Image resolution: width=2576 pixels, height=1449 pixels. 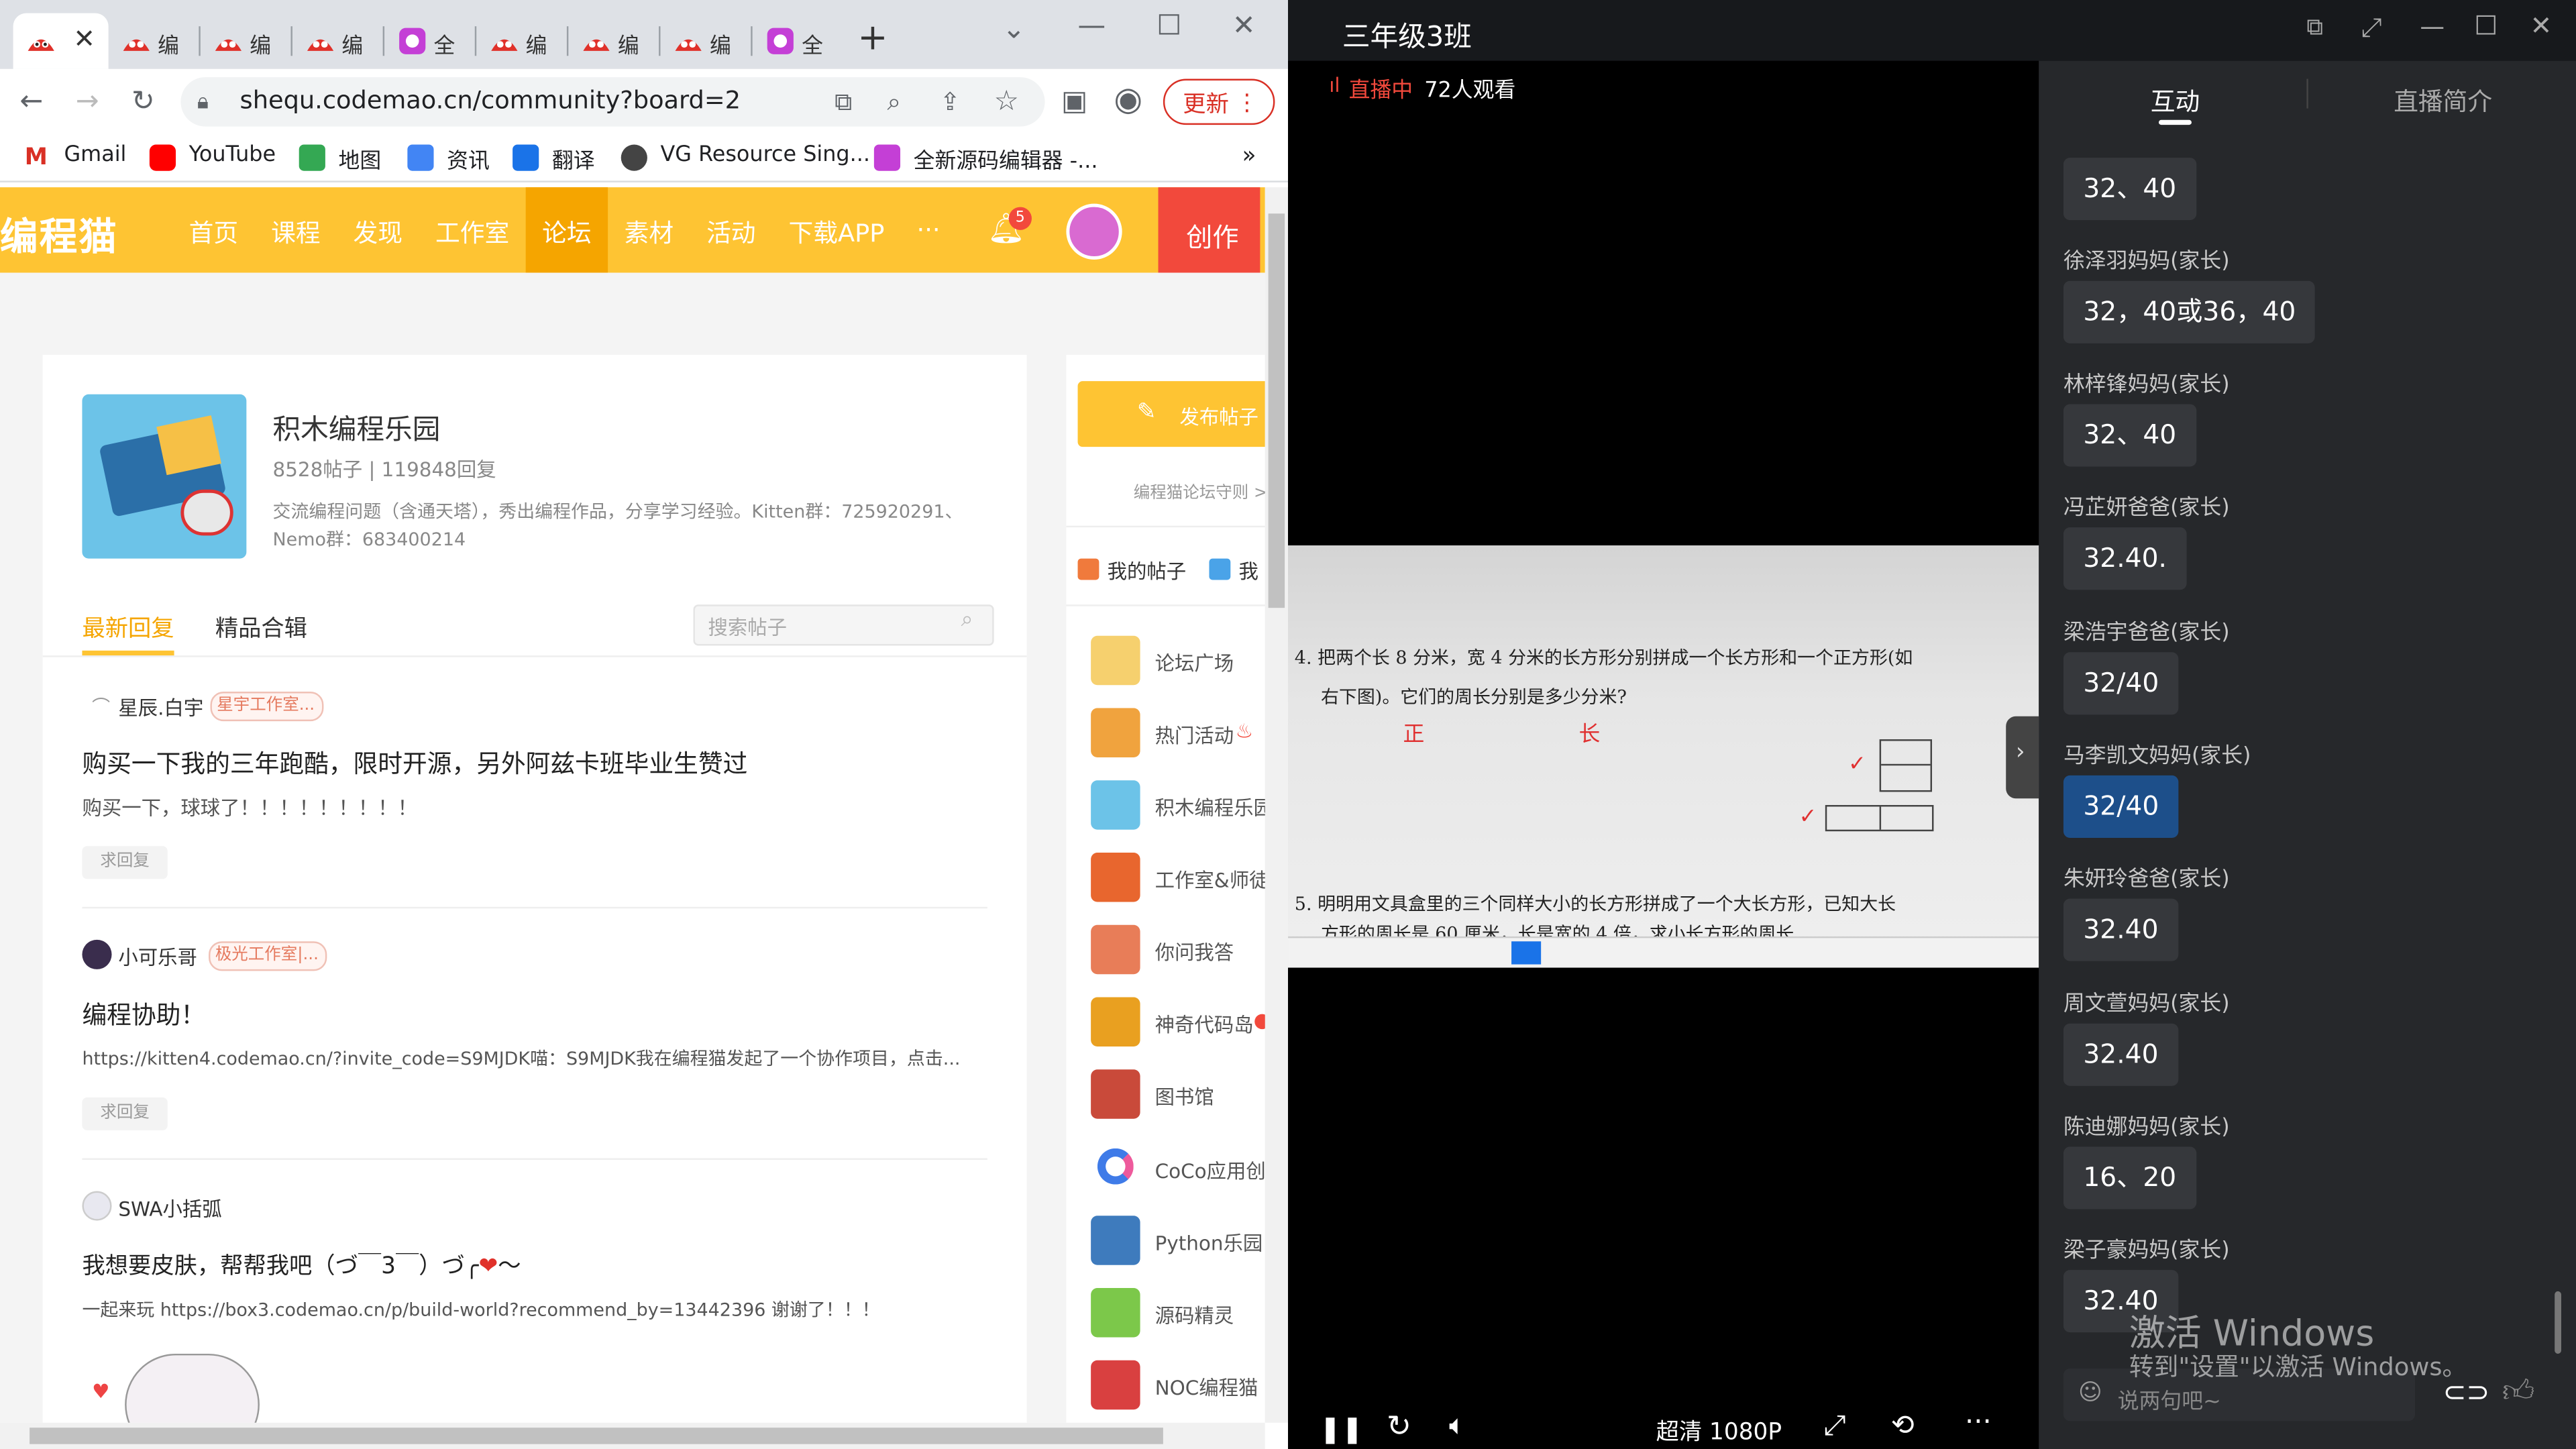 What do you see at coordinates (929, 230) in the screenshot?
I see `nav-more: ···` at bounding box center [929, 230].